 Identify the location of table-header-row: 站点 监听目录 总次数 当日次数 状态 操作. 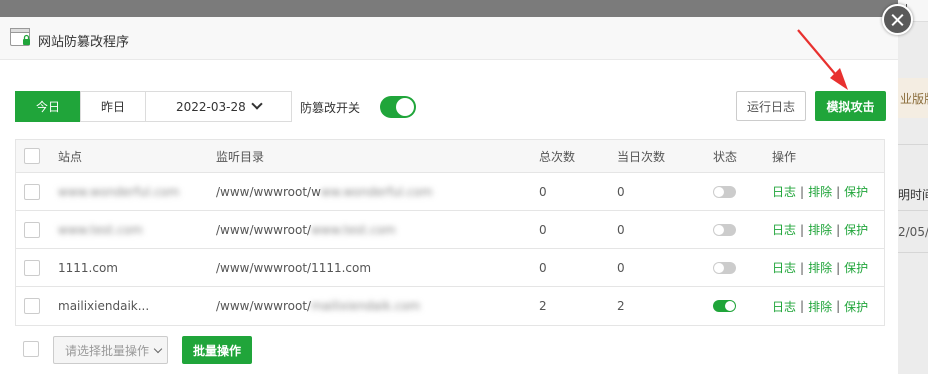
(450, 156).